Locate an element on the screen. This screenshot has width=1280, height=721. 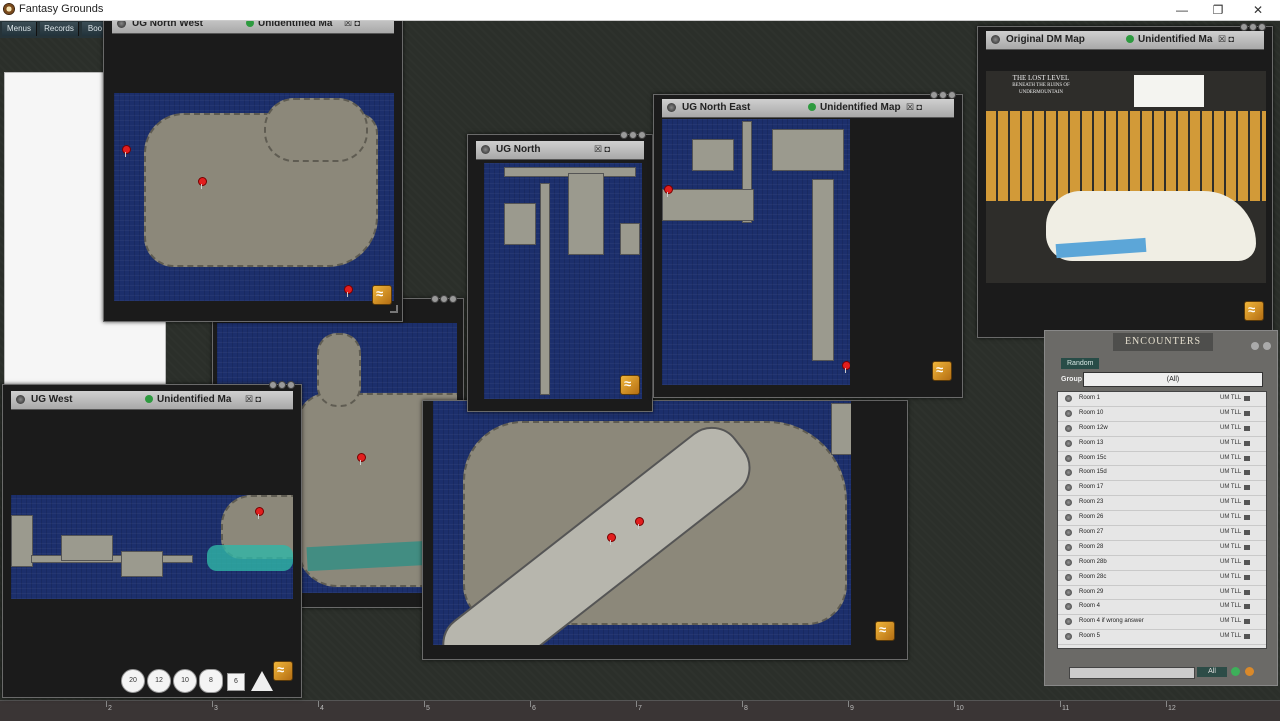
ug-north-east-window: UG North East Unidentified Map ☒ ◘ is located at coordinates (808, 246).